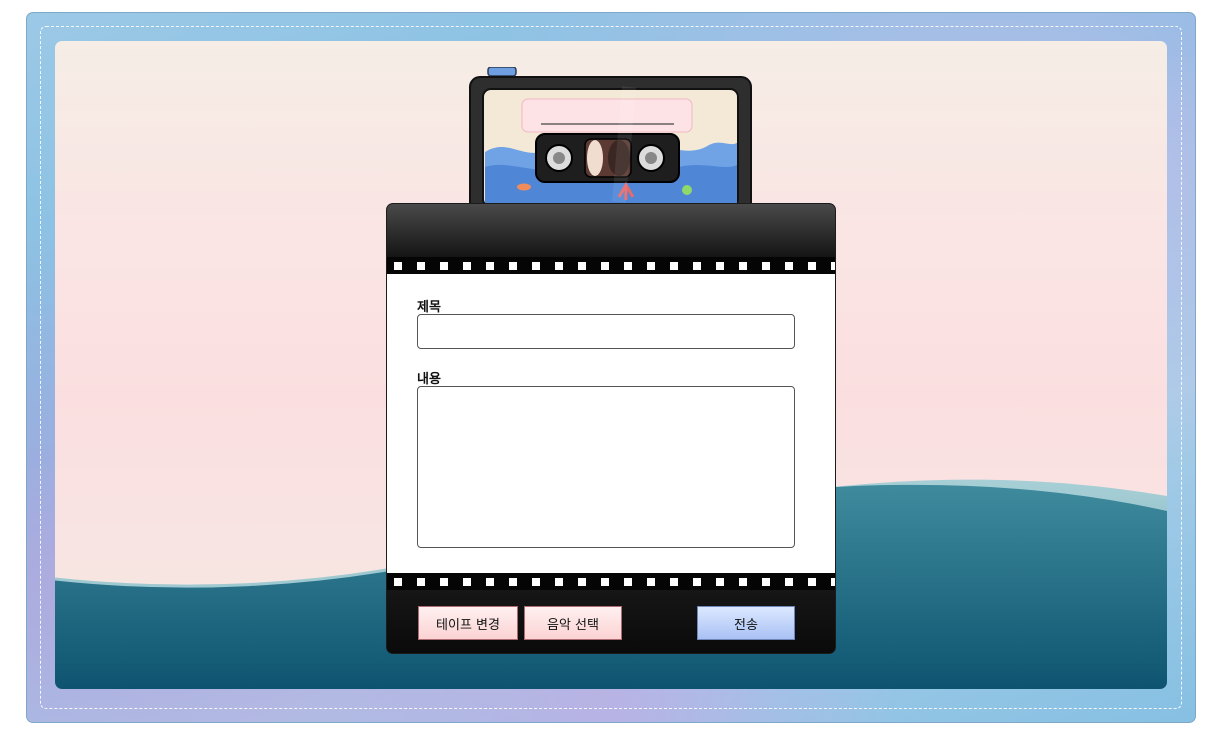 This screenshot has width=1212, height=730. What do you see at coordinates (606, 467) in the screenshot?
I see `content-textarea` at bounding box center [606, 467].